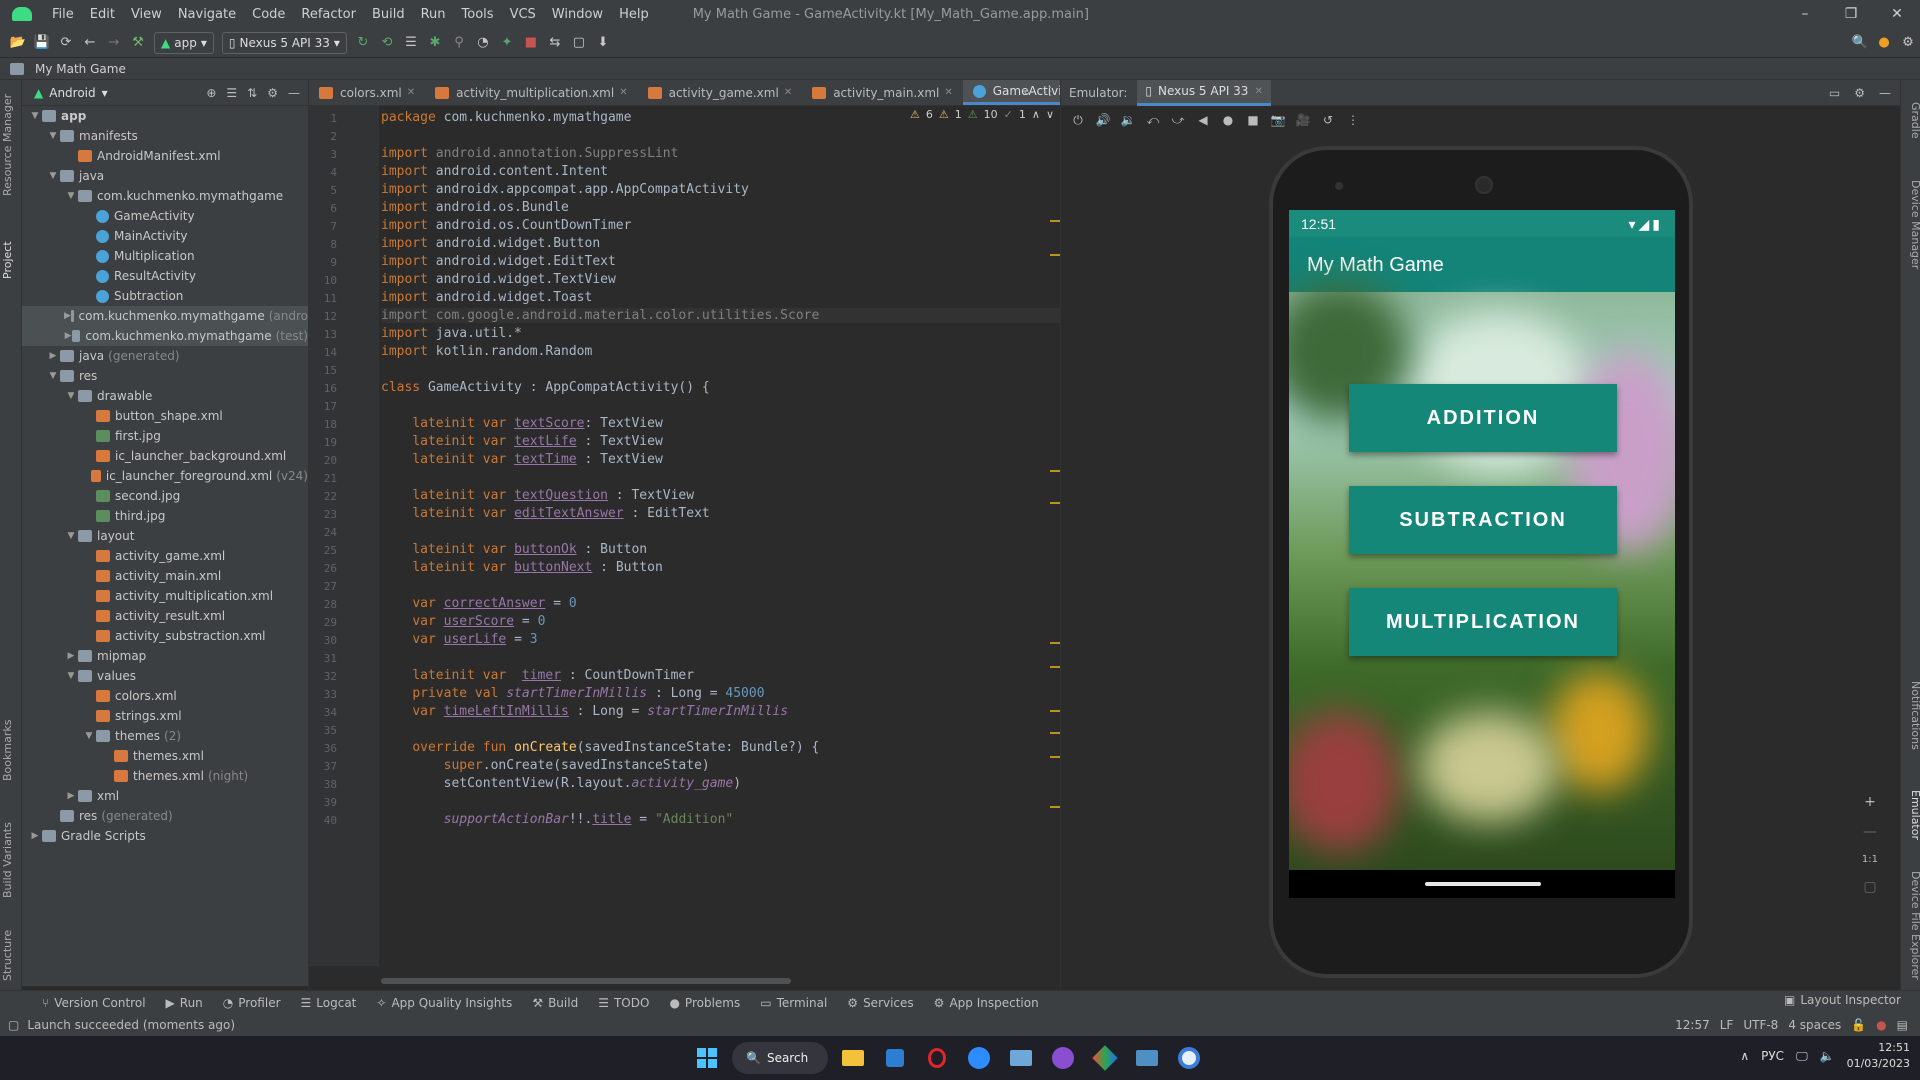 Image resolution: width=1920 pixels, height=1080 pixels. I want to click on menu-item-edit: Edit, so click(102, 14).